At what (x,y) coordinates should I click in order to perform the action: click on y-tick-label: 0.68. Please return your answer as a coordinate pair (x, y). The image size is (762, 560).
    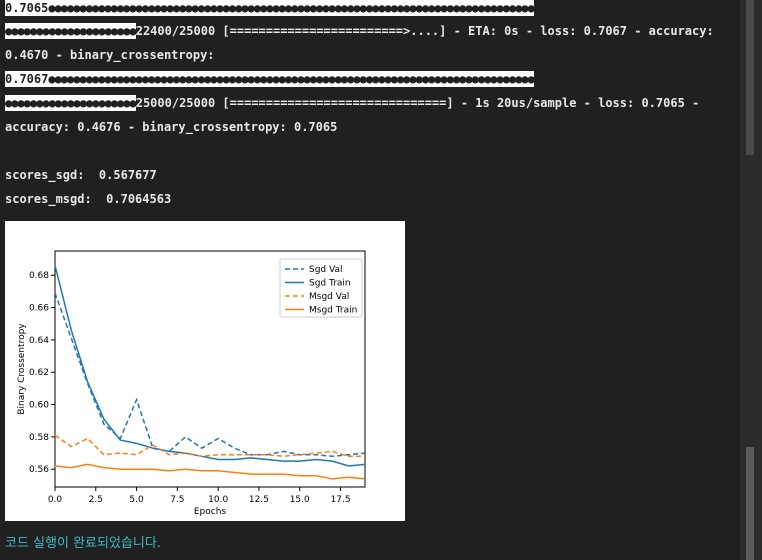
    Looking at the image, I should click on (39, 276).